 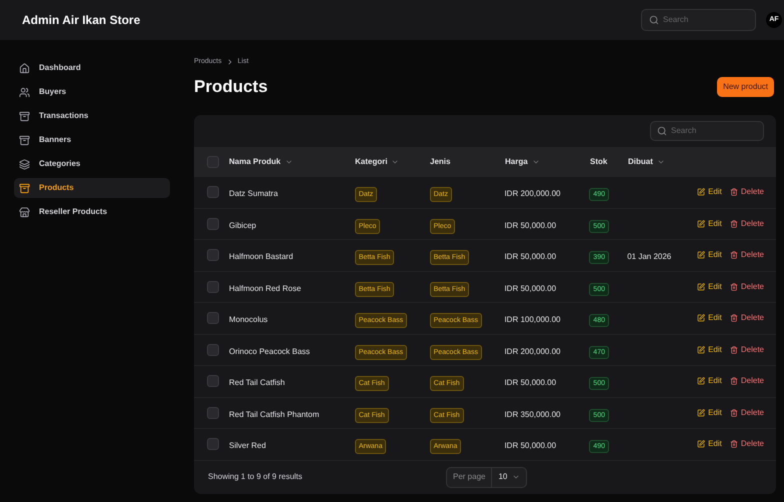 I want to click on new-product-button: New product, so click(x=745, y=87).